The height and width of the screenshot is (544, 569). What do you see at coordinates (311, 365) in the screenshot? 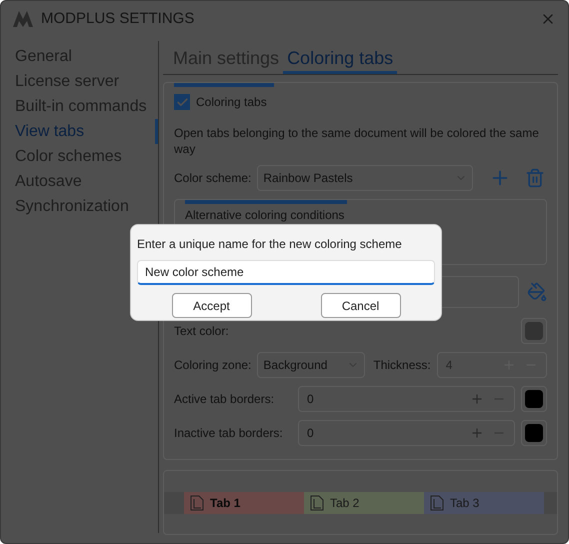
I see `coloring-zone-dropdown: Background` at bounding box center [311, 365].